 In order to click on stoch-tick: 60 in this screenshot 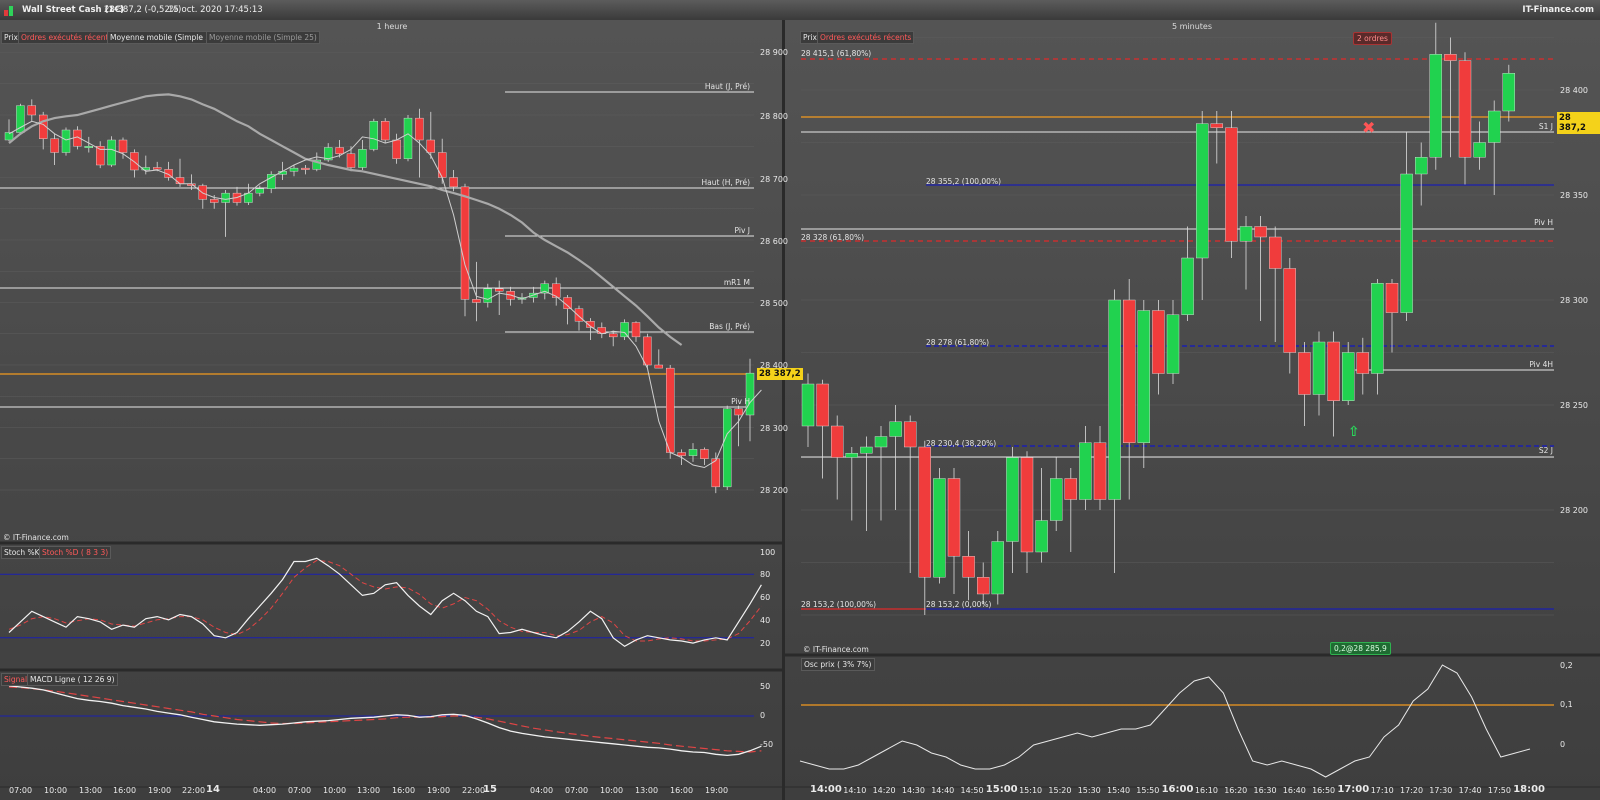, I will do `click(765, 597)`.